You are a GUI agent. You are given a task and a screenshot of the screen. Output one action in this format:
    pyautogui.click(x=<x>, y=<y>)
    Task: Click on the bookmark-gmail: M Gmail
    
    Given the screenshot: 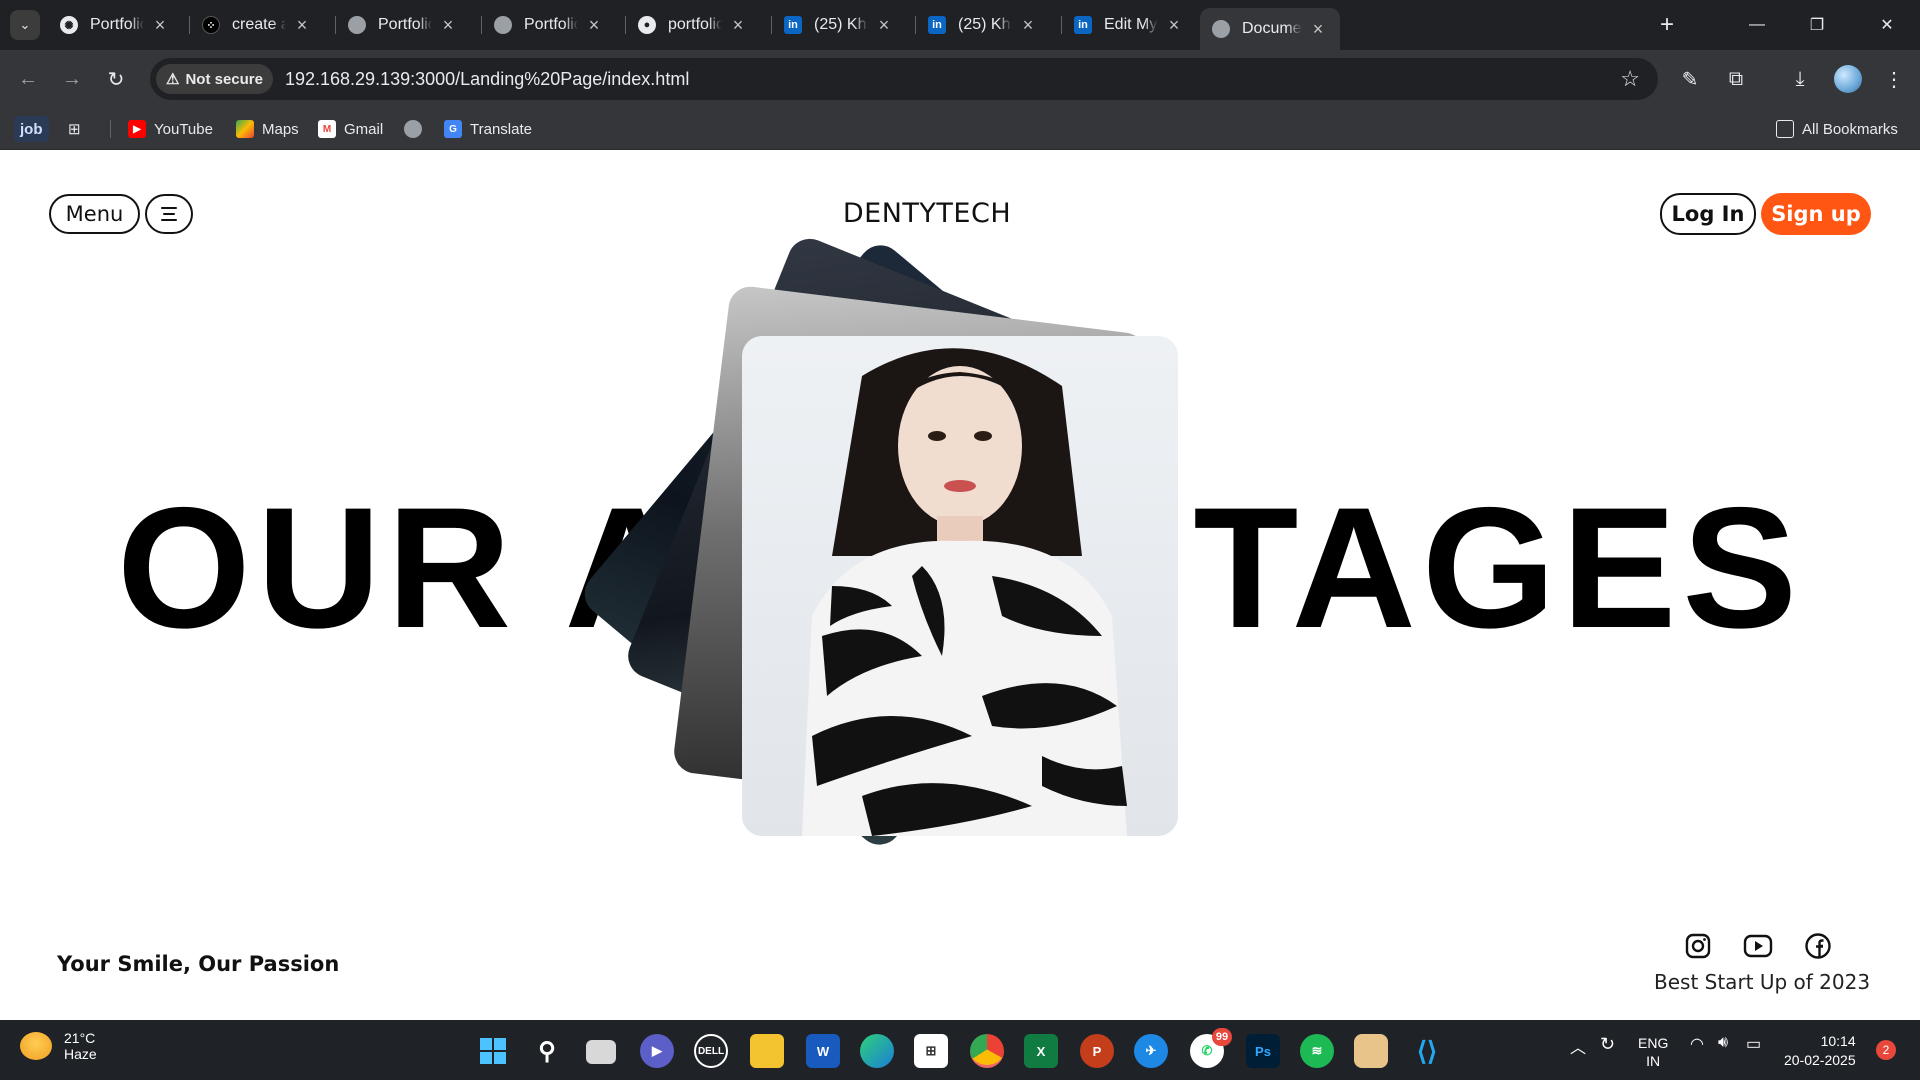 What is the action you would take?
    pyautogui.click(x=350, y=129)
    